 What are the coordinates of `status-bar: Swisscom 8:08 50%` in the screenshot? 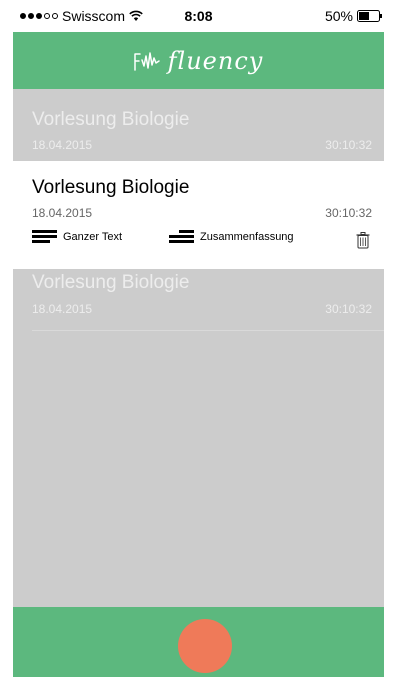 It's located at (198, 16).